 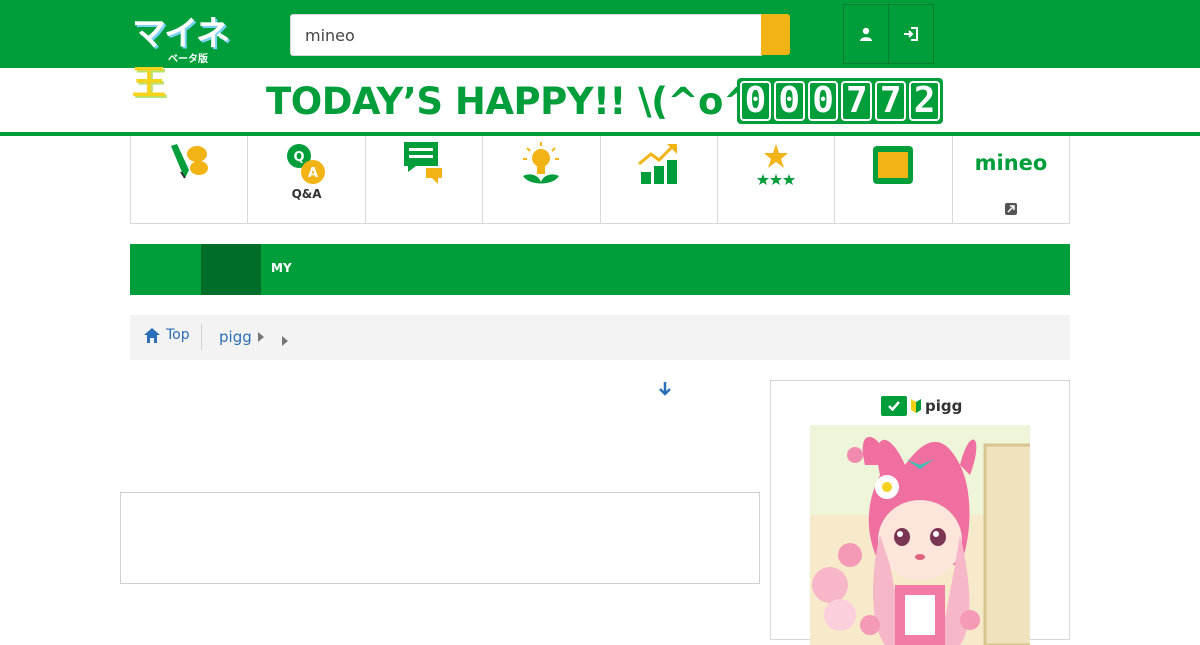 I want to click on login-icon, so click(x=911, y=34).